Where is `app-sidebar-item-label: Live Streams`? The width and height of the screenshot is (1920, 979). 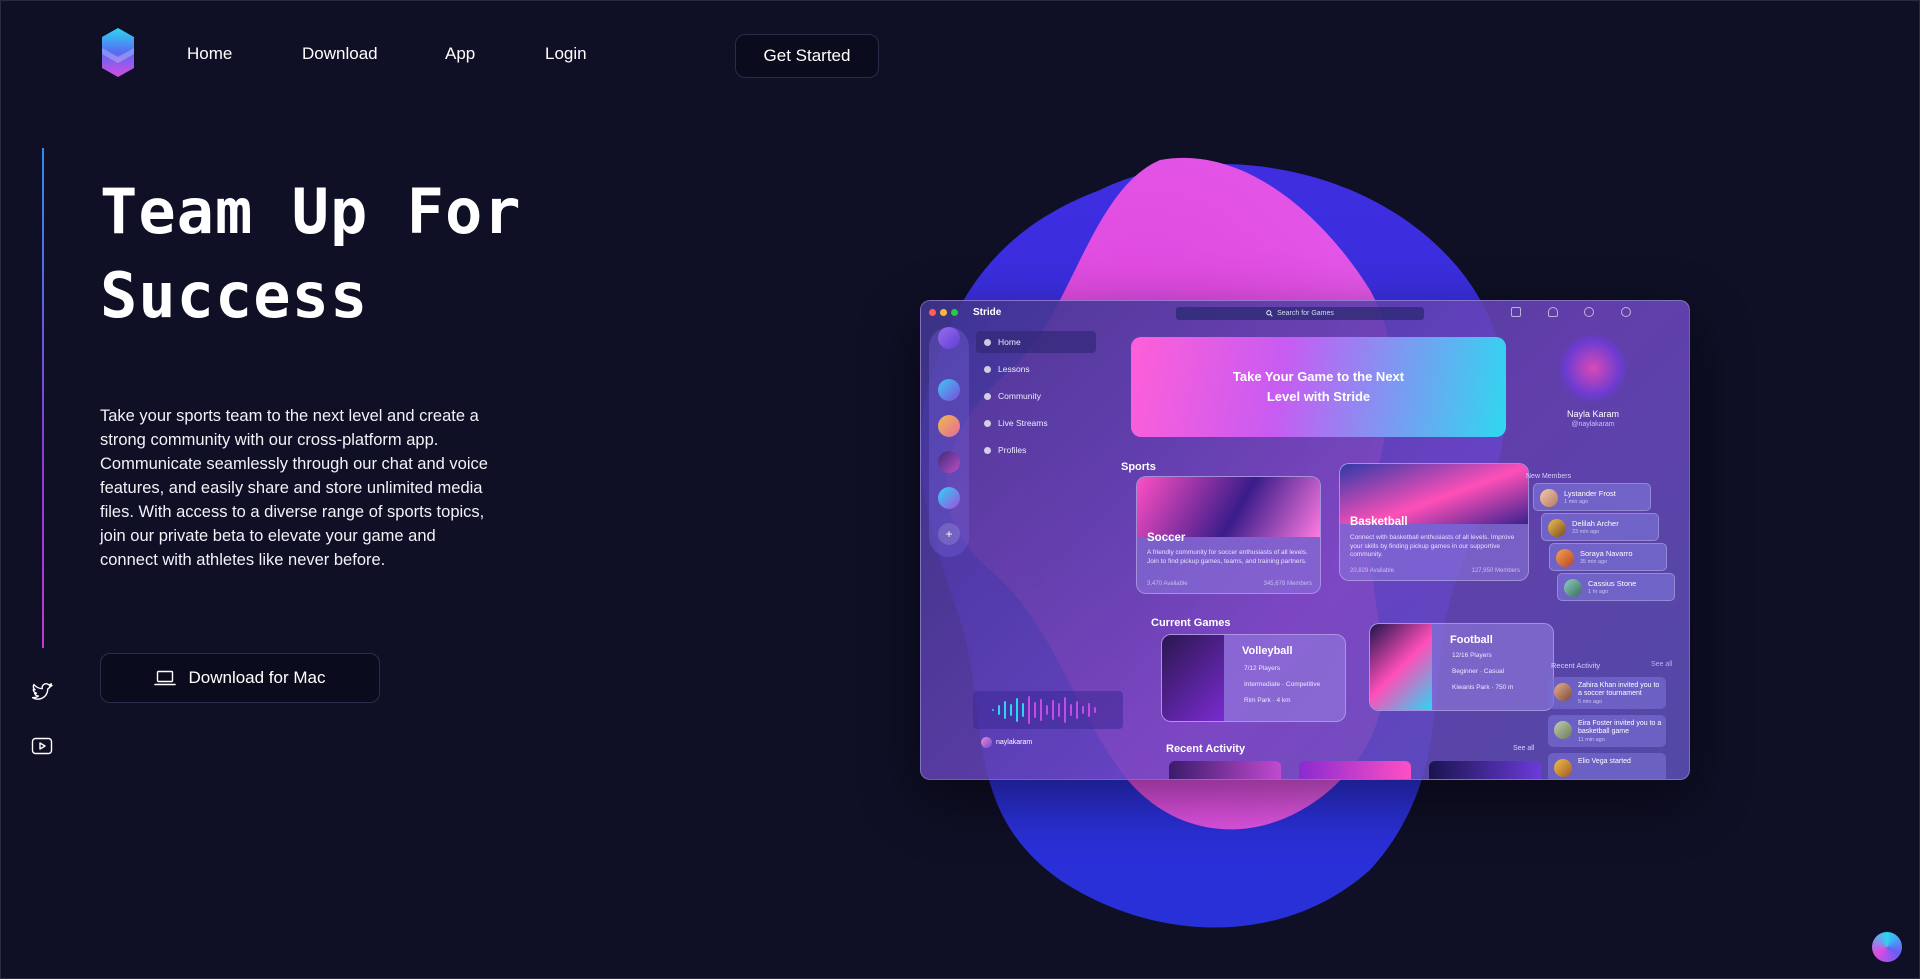 app-sidebar-item-label: Live Streams is located at coordinates (1023, 423).